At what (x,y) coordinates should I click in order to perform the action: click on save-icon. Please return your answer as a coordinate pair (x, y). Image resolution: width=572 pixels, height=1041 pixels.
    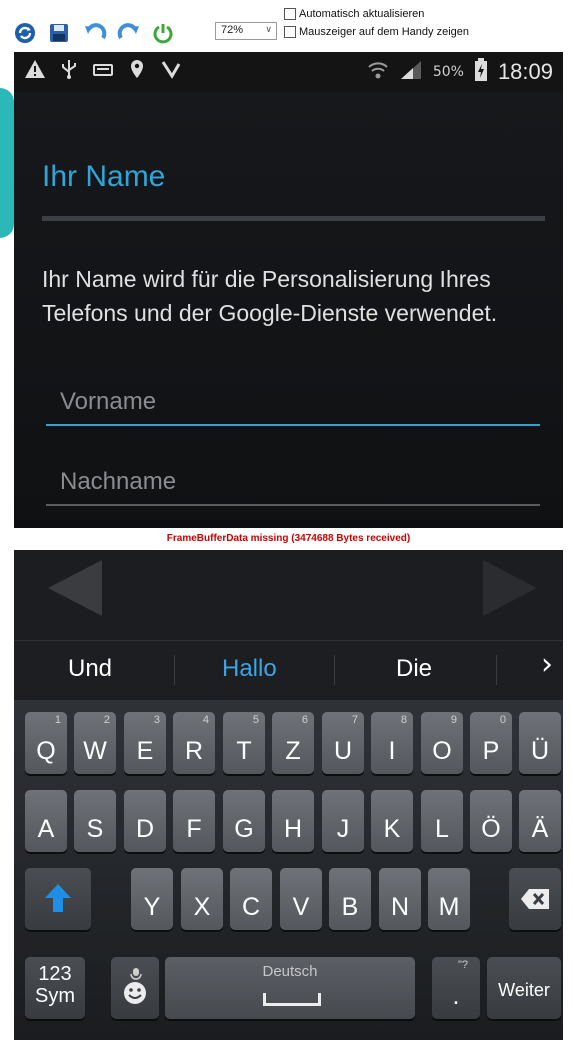
    Looking at the image, I should click on (59, 33).